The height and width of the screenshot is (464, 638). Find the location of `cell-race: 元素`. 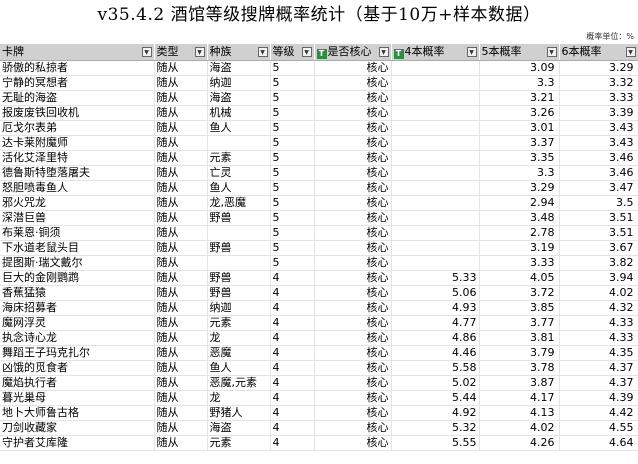

cell-race: 元素 is located at coordinates (239, 443).